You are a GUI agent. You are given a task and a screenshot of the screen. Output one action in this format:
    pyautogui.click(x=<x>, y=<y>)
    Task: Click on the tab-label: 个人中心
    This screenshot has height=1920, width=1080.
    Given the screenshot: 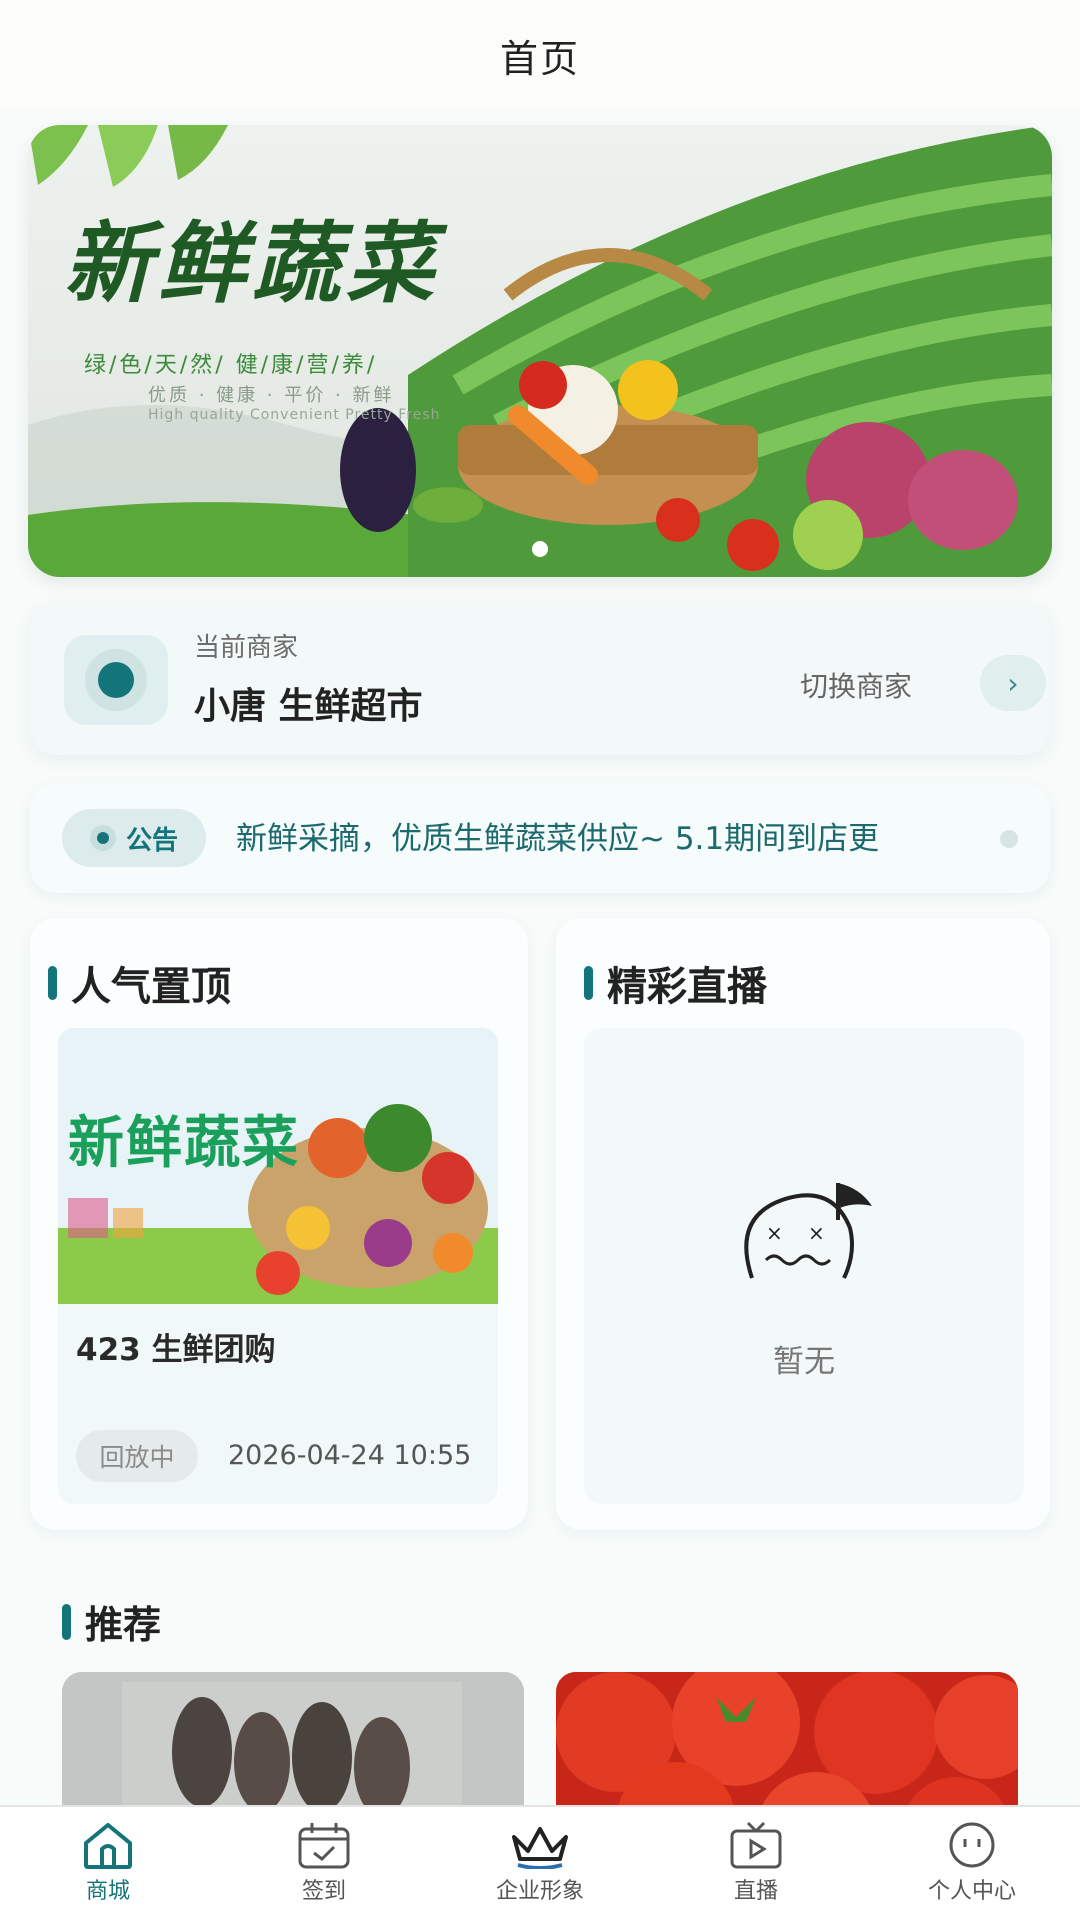 What is the action you would take?
    pyautogui.click(x=971, y=1891)
    